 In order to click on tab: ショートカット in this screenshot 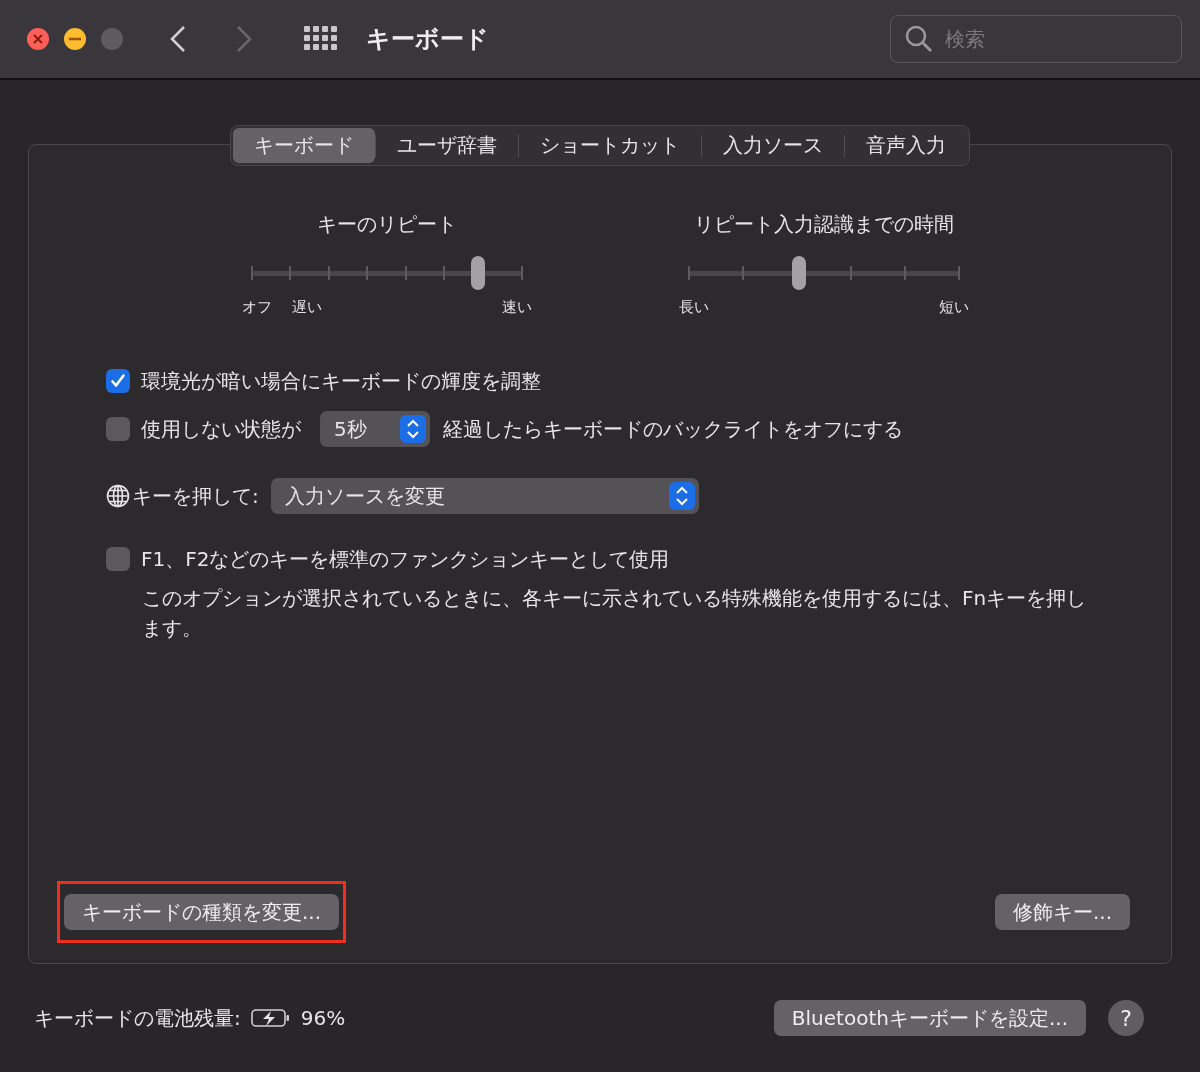, I will do `click(610, 145)`.